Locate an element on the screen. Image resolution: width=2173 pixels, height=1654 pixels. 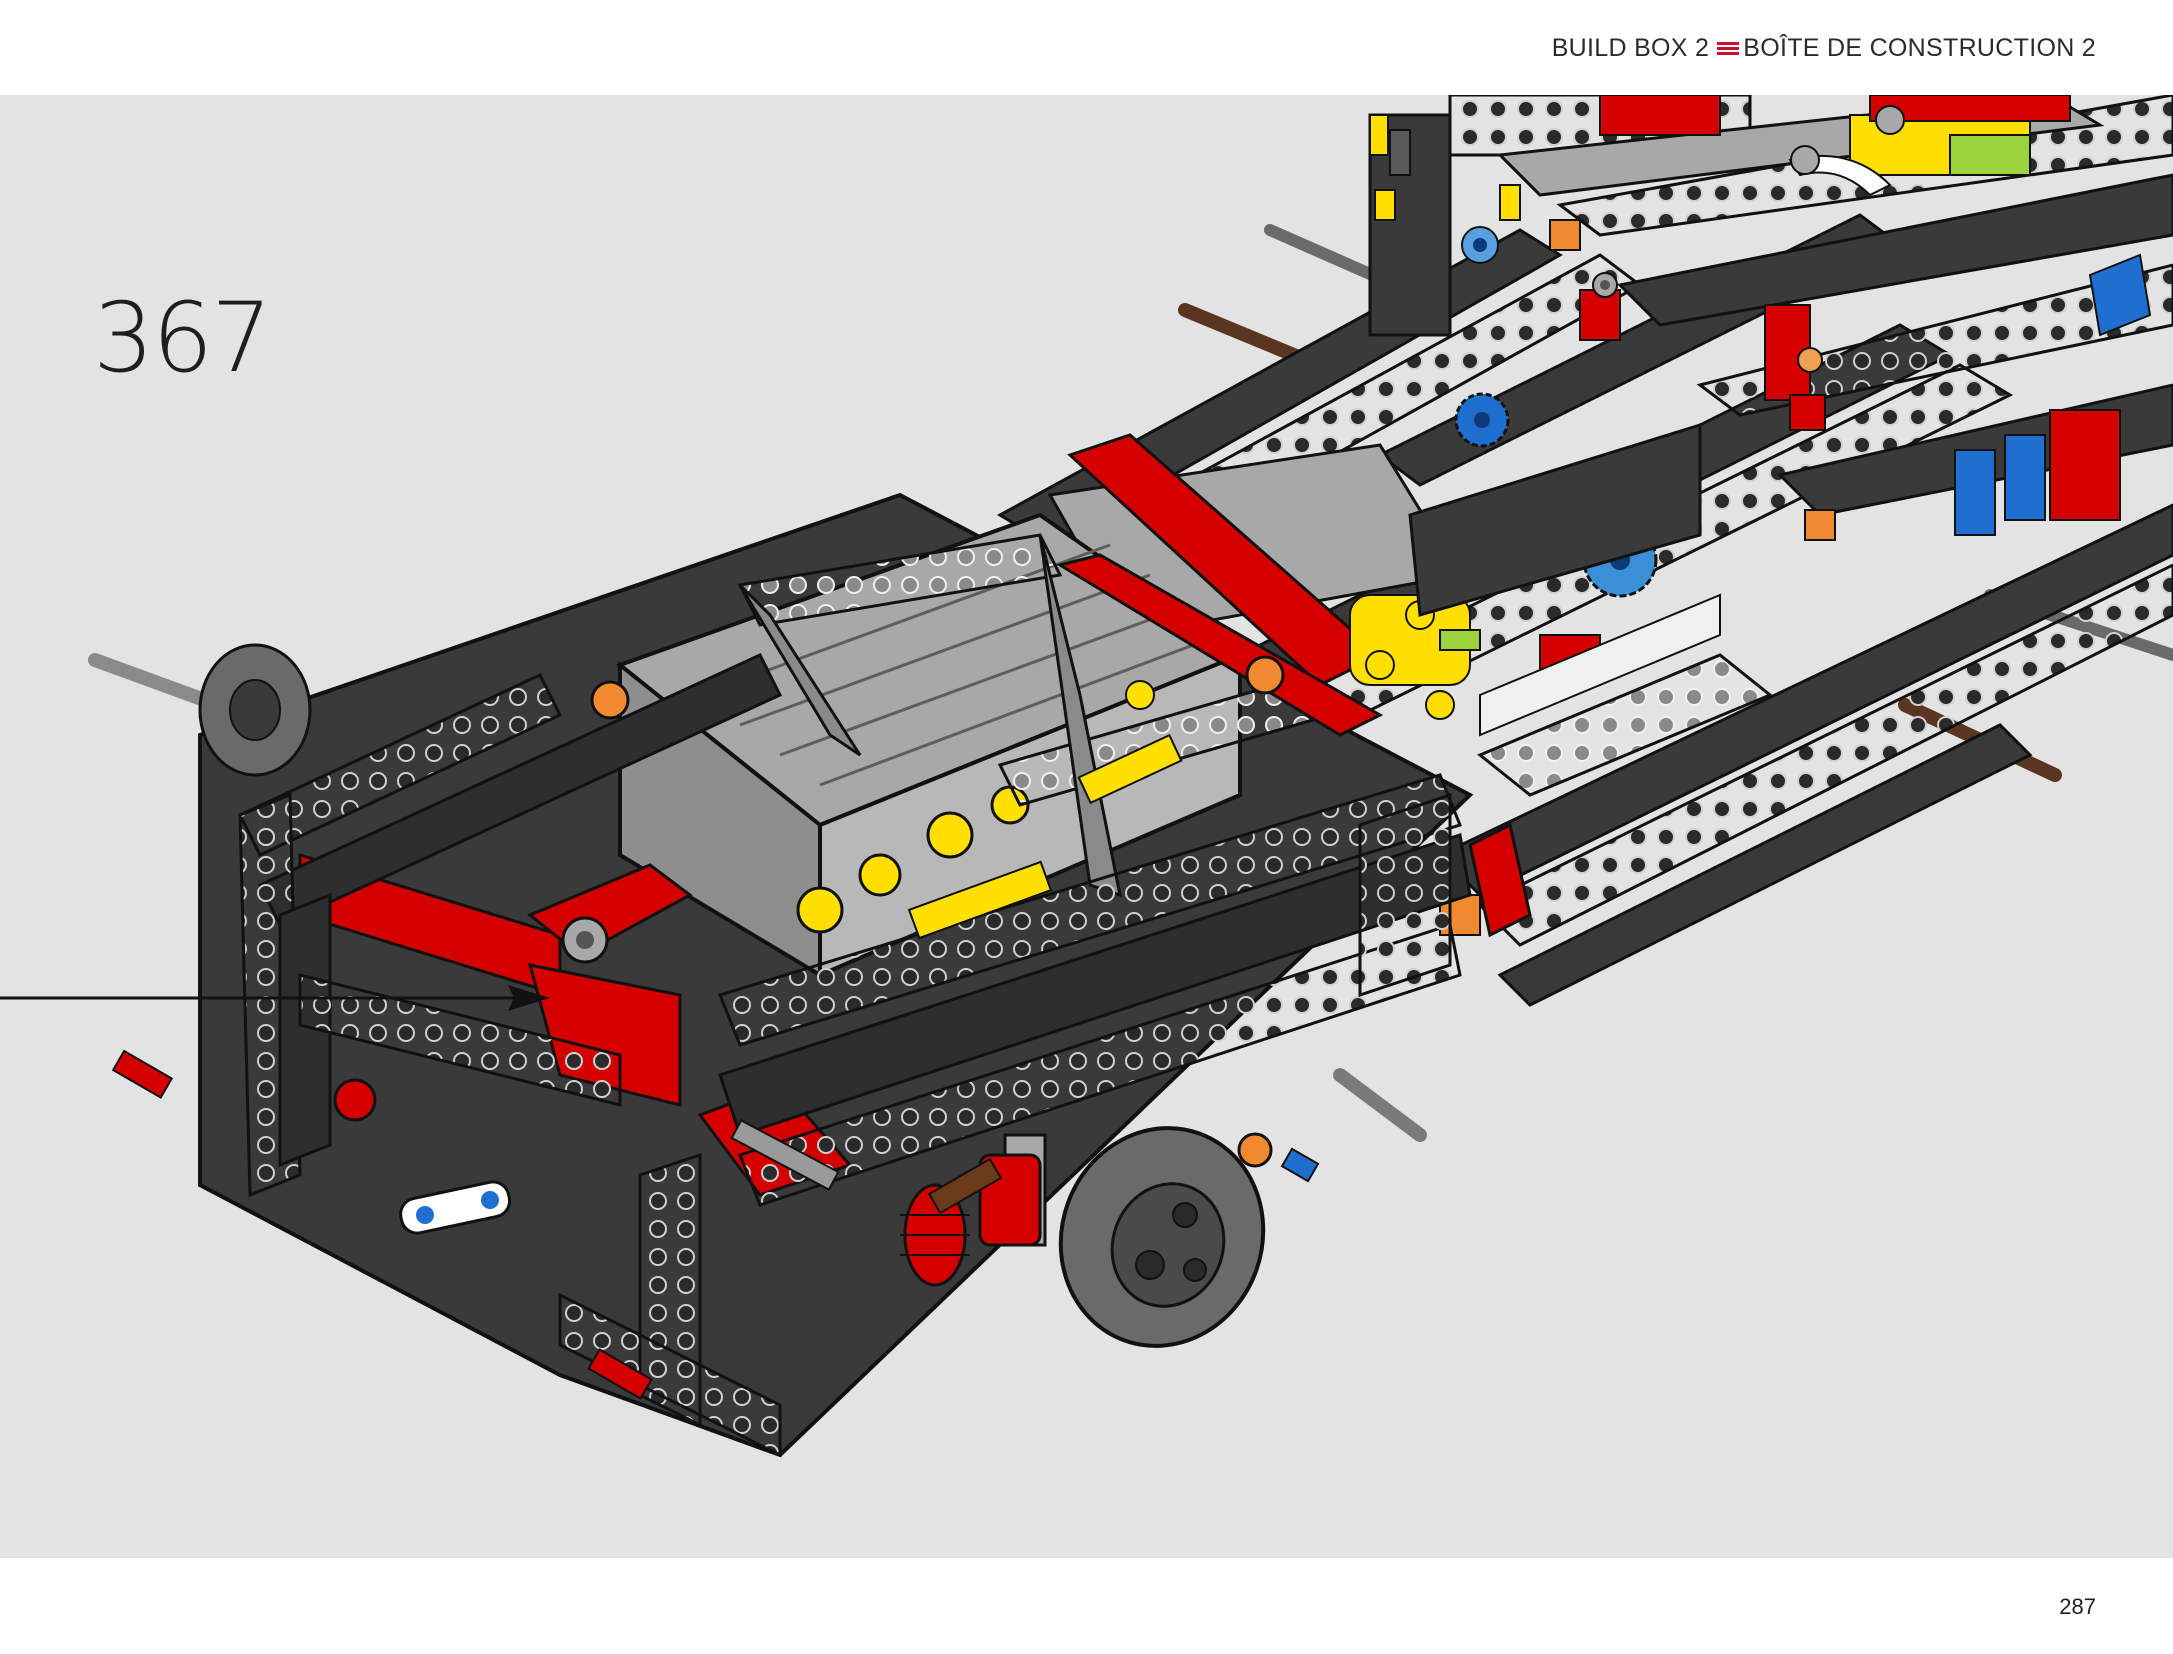
build-box-fr: BOÎTE DE CONSTRUCTION 2 is located at coordinates (1919, 48).